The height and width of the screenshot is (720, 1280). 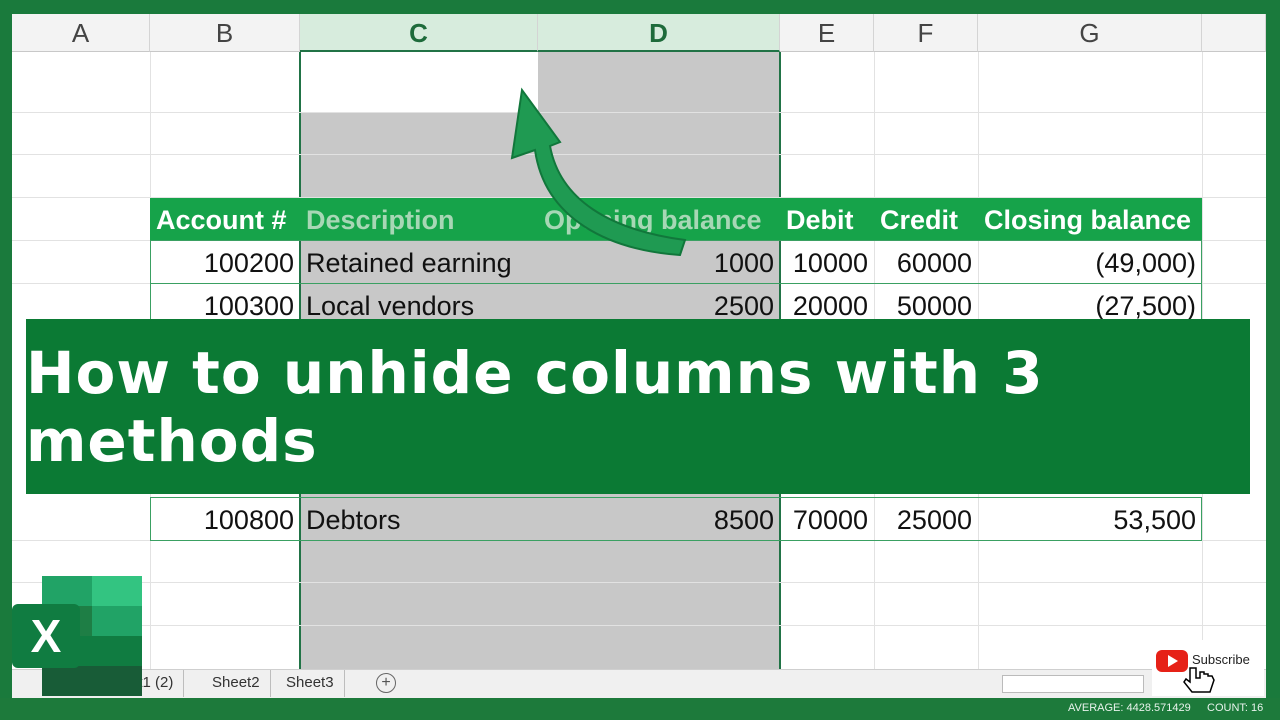 What do you see at coordinates (225, 262) in the screenshot?
I see `cell-account: 100200` at bounding box center [225, 262].